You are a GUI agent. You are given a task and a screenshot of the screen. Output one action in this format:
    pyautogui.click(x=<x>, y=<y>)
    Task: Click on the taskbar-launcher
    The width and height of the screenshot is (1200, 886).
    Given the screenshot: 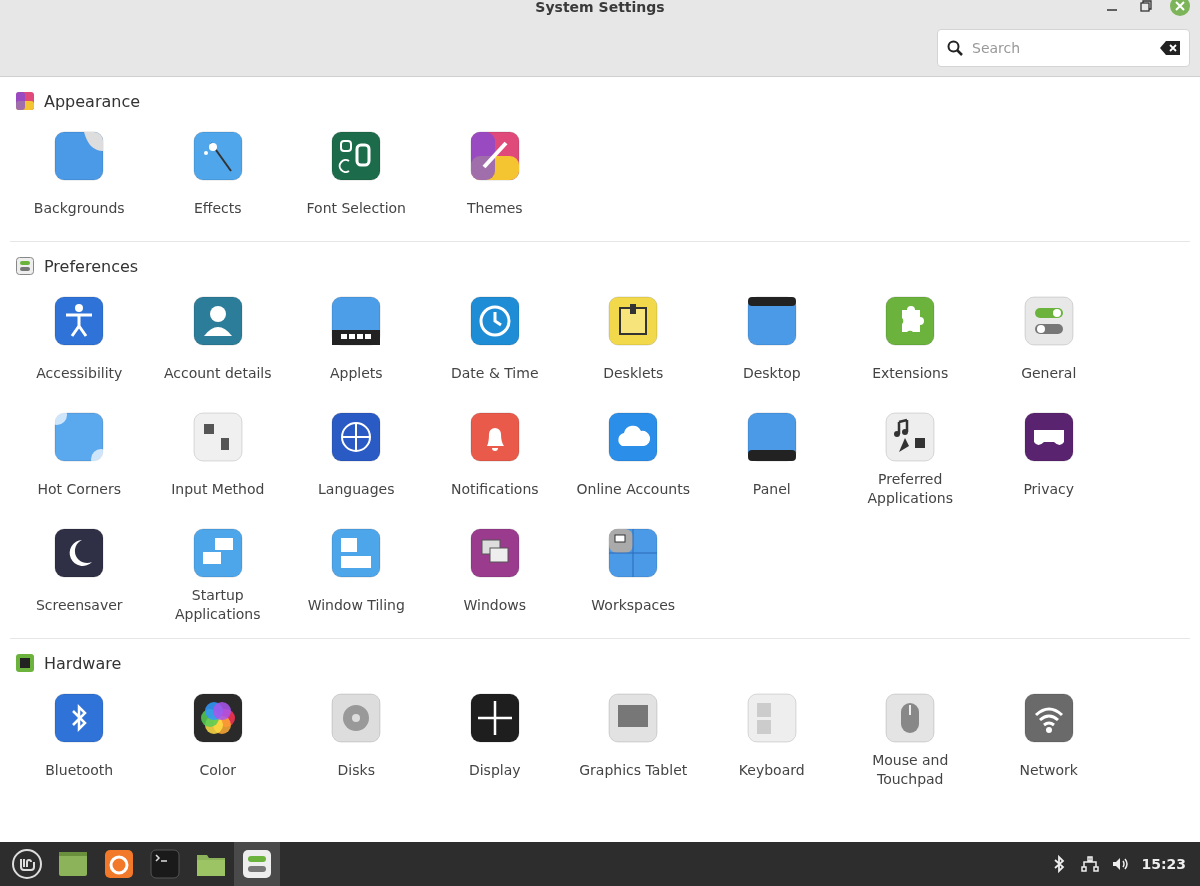 What is the action you would take?
    pyautogui.click(x=257, y=864)
    